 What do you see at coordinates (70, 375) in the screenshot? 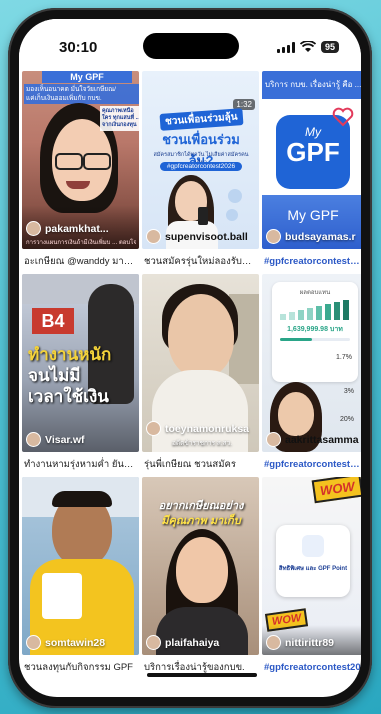
I see `overlay-lines: ทำงานหนัก จนไม่มี เวลาใช้เงิน` at bounding box center [70, 375].